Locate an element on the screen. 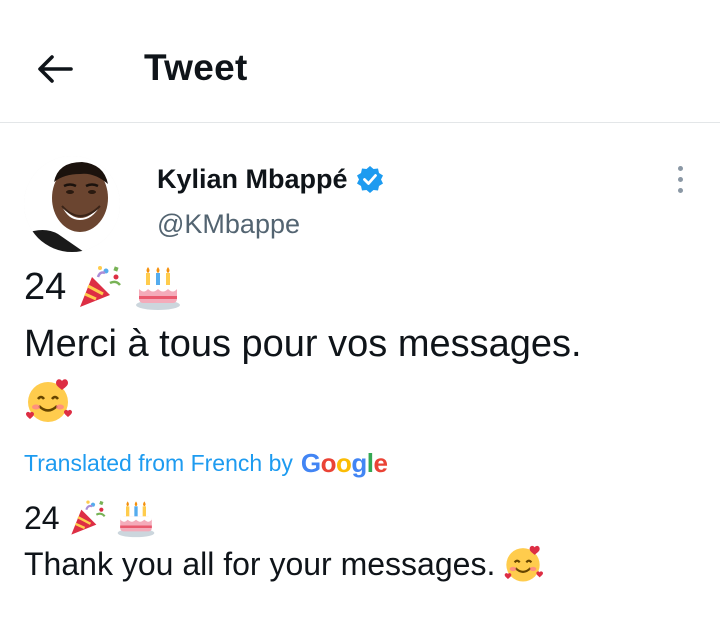 The height and width of the screenshot is (629, 720). arrow-left-icon is located at coordinates (55, 69).